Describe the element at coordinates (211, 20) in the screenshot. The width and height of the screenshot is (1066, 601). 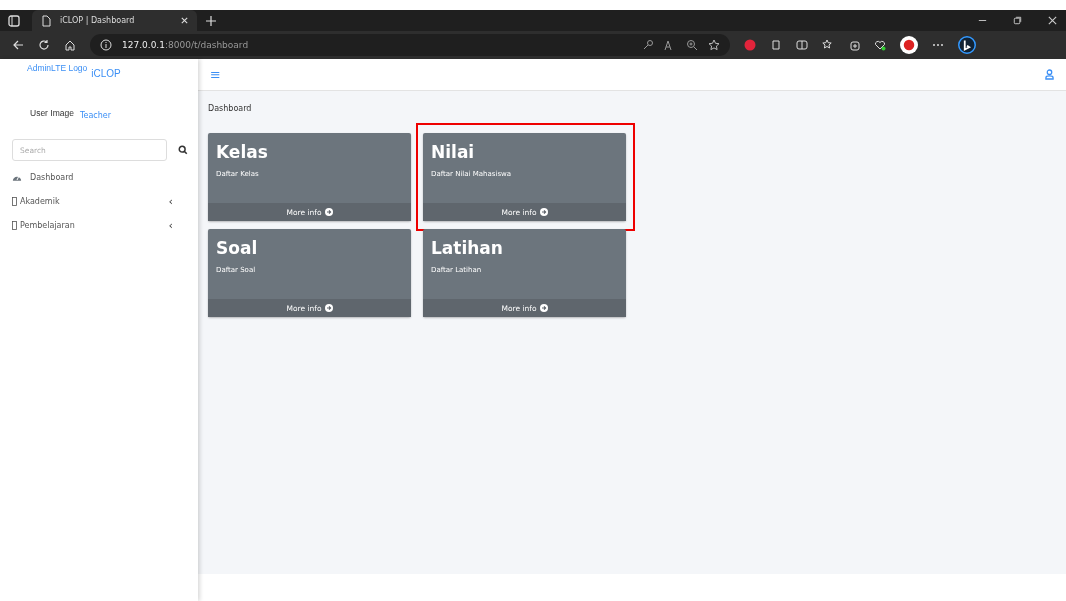
I see `new-tab-icon` at that location.